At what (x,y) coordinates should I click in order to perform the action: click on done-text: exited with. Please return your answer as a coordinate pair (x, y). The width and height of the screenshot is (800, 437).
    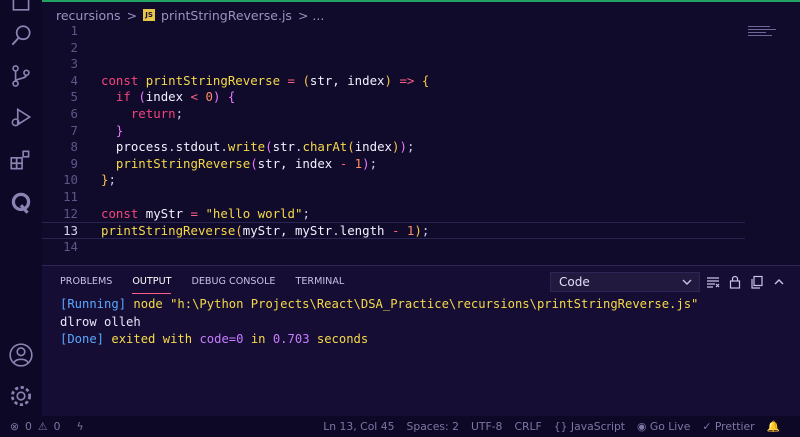
    Looking at the image, I should click on (152, 339).